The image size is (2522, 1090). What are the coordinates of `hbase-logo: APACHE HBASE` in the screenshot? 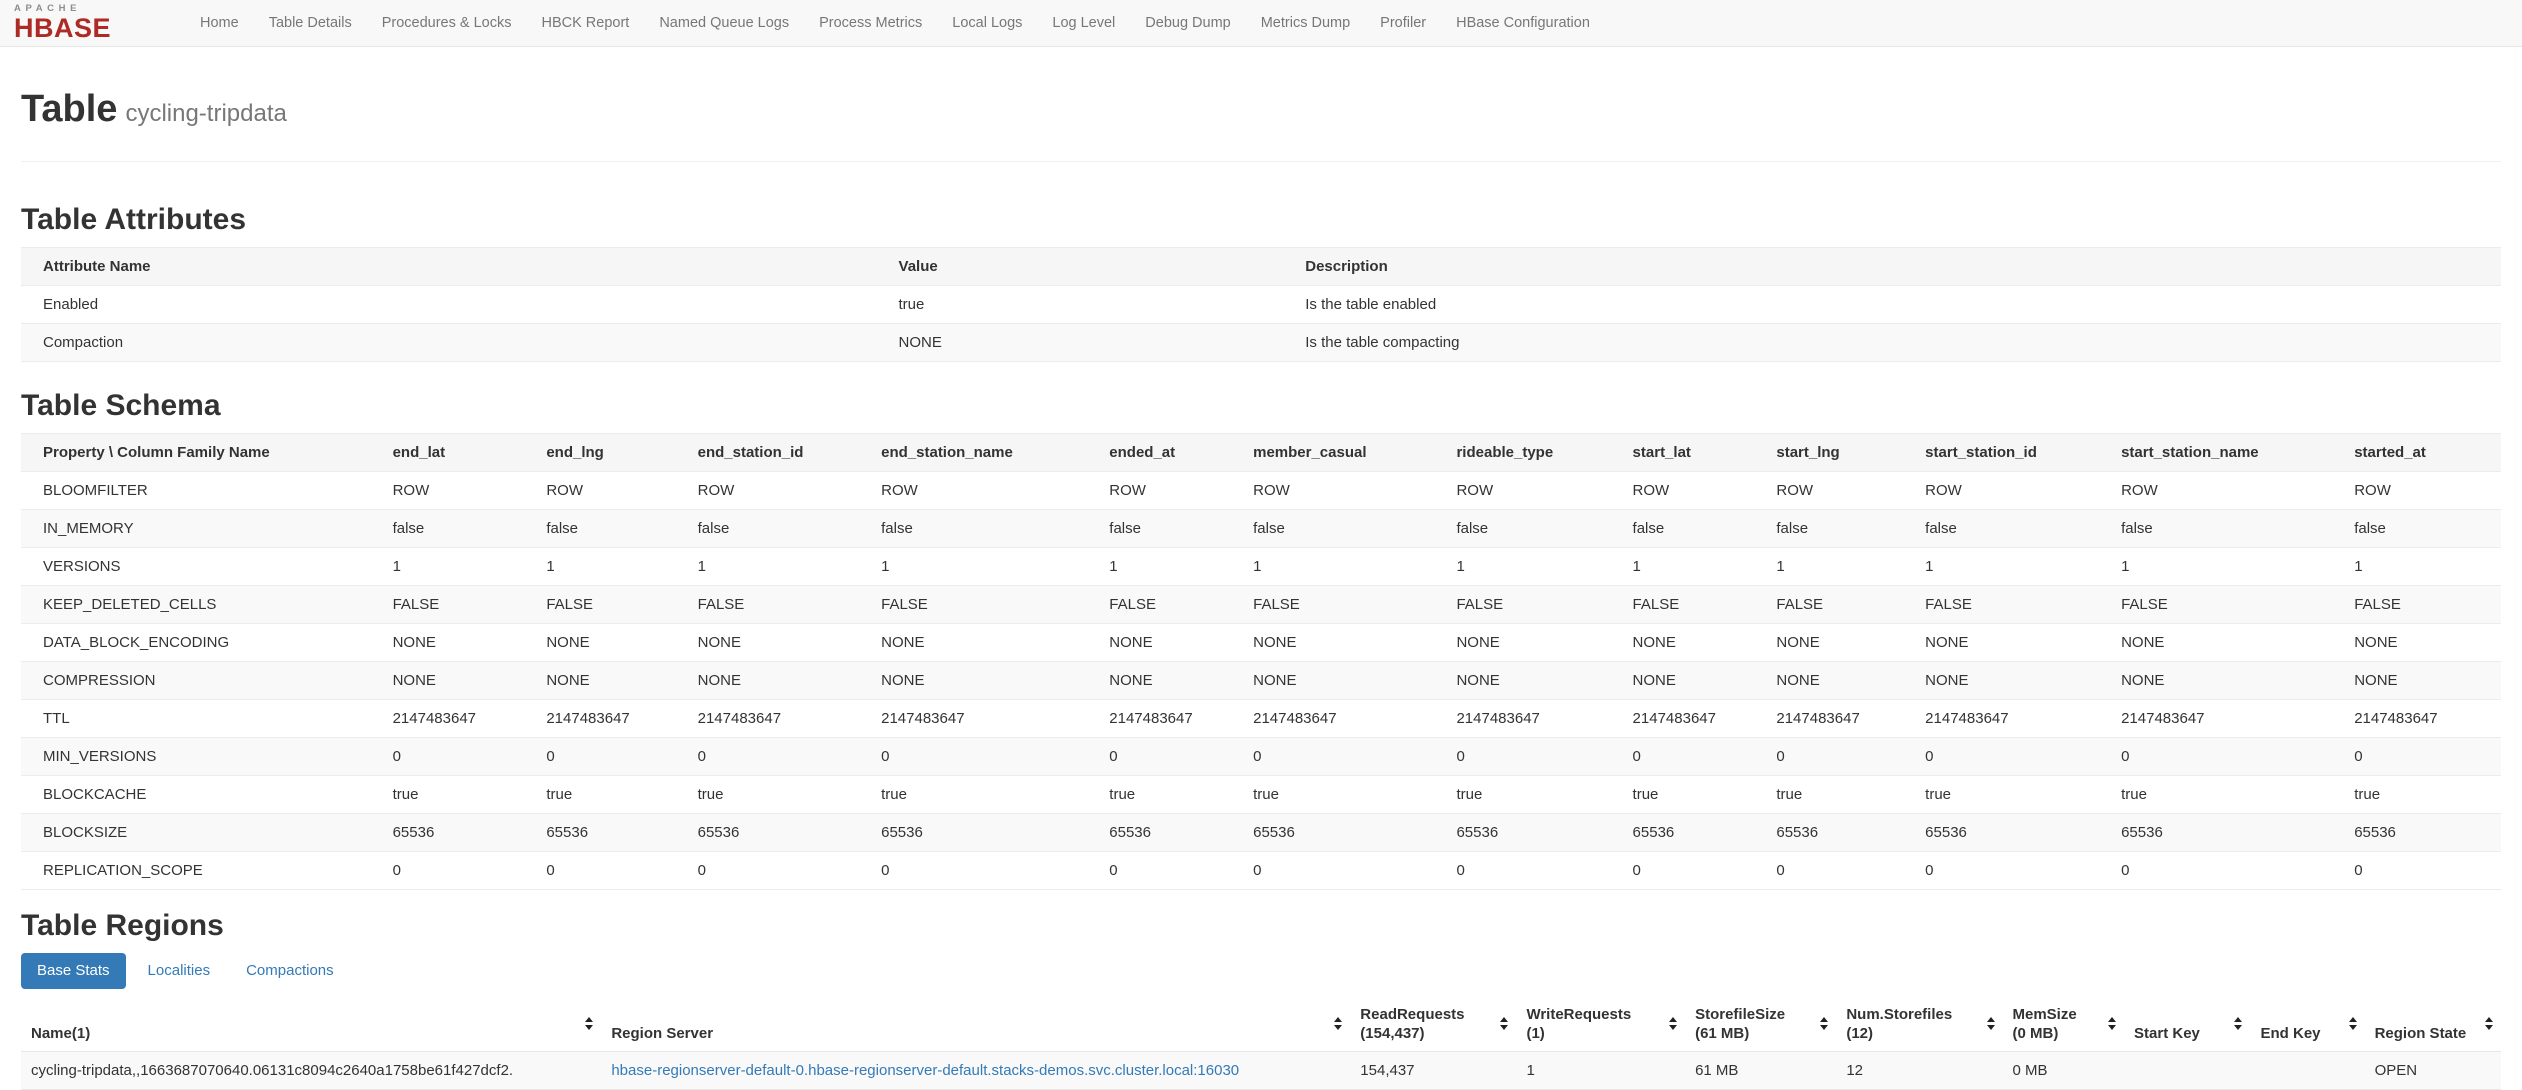 It's located at (62, 23).